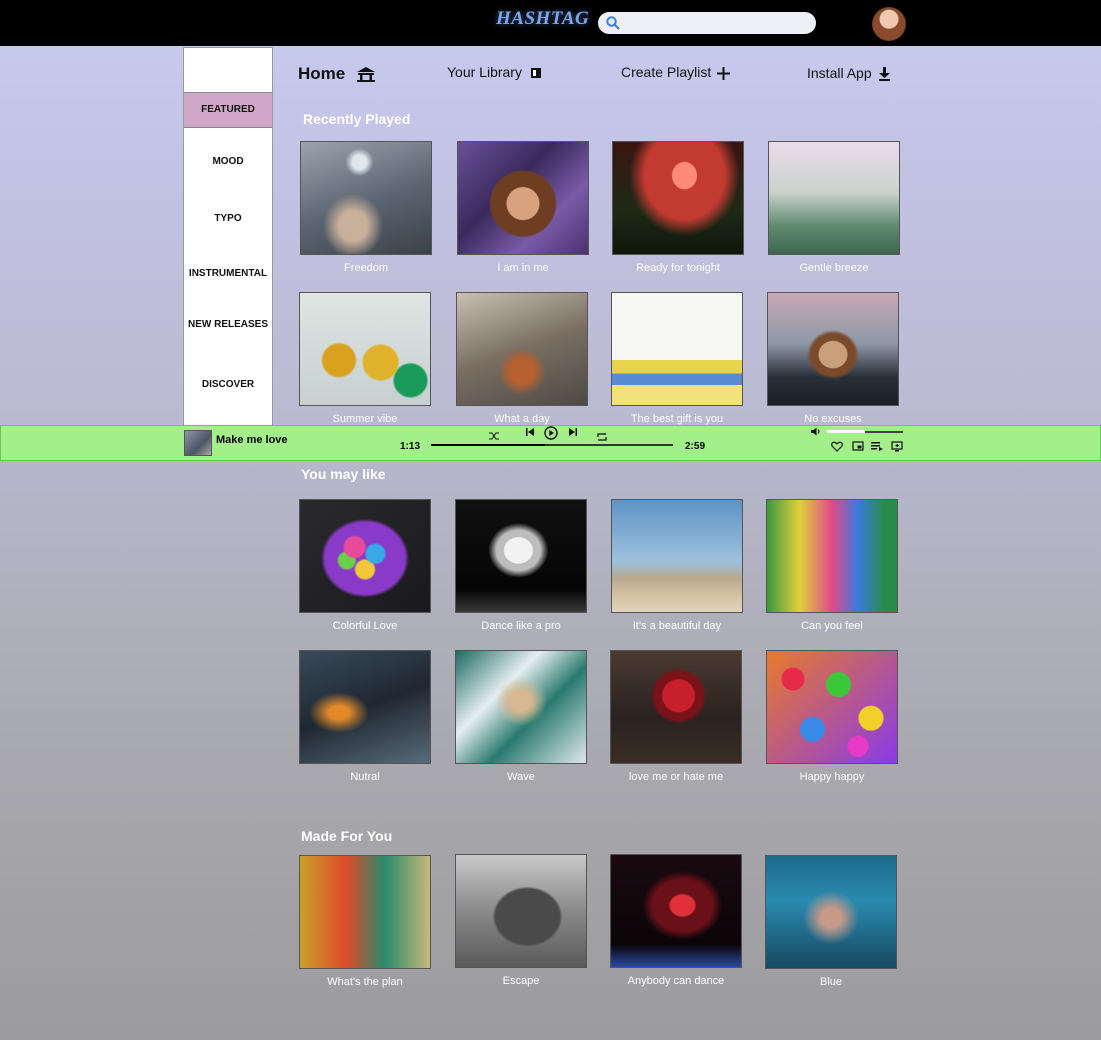 The width and height of the screenshot is (1101, 1040). I want to click on card-escape: Escape, so click(521, 920).